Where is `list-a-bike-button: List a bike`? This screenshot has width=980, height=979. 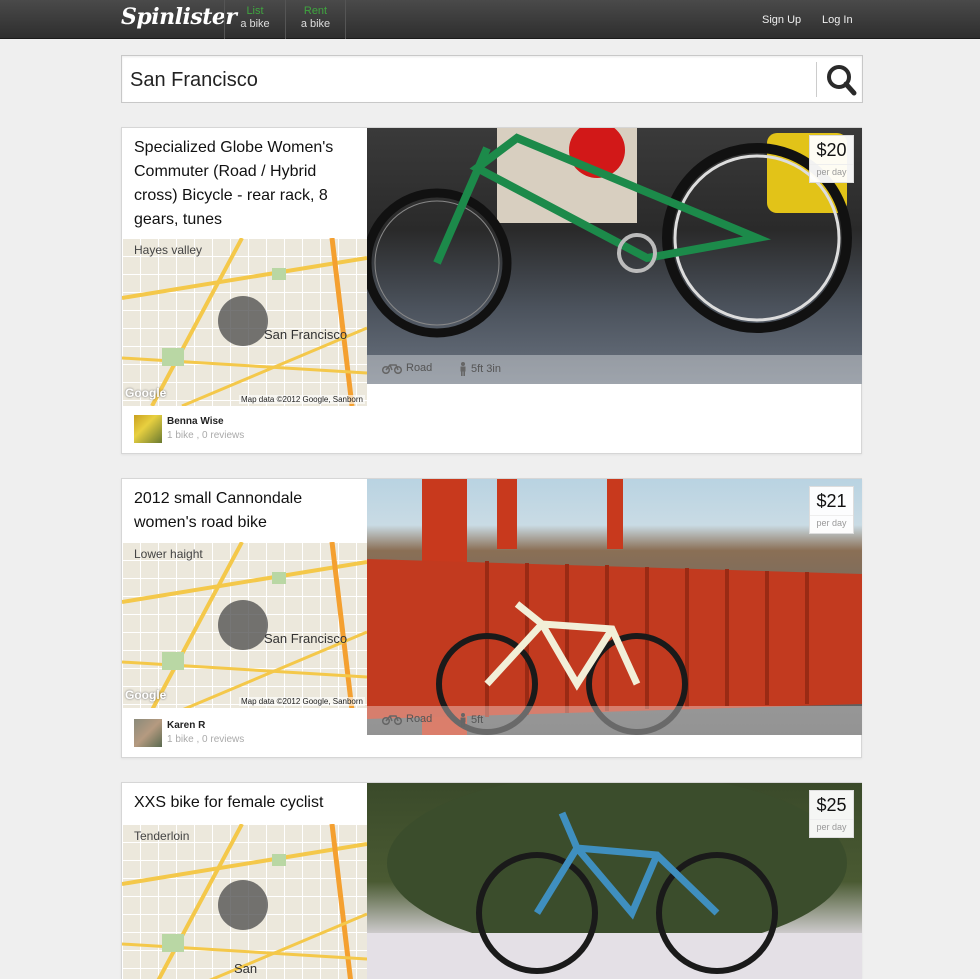 list-a-bike-button: List a bike is located at coordinates (254, 19).